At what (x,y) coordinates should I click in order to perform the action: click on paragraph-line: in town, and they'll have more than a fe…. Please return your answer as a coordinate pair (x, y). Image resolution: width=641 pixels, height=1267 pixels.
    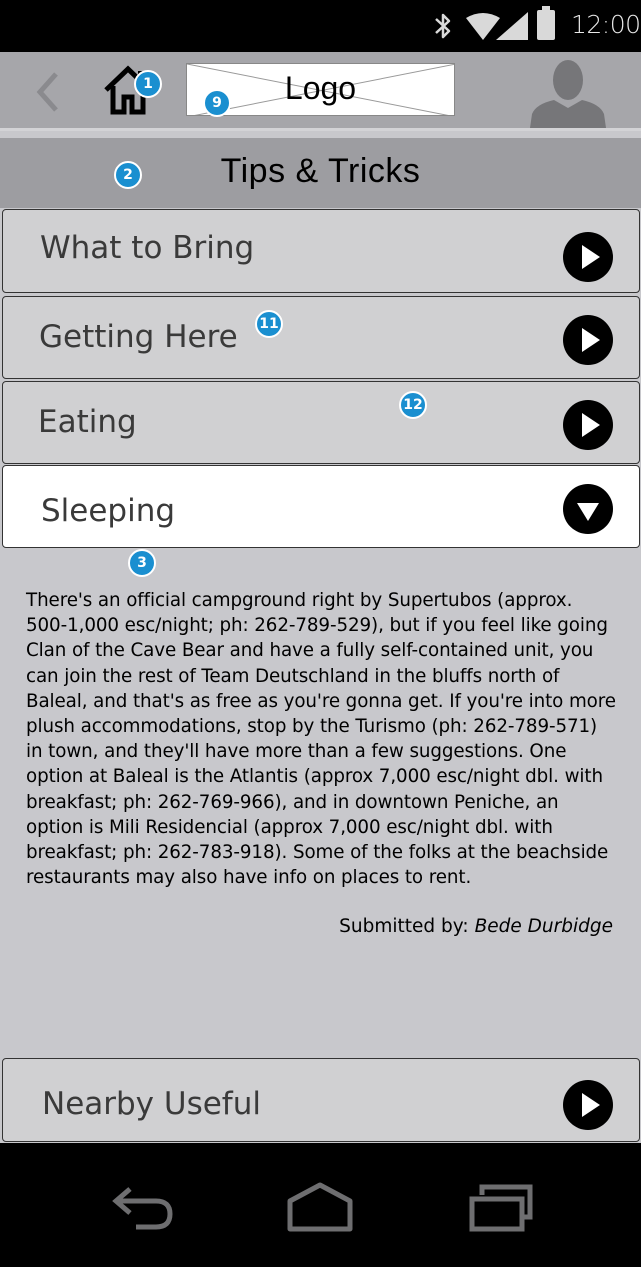
    Looking at the image, I should click on (296, 752).